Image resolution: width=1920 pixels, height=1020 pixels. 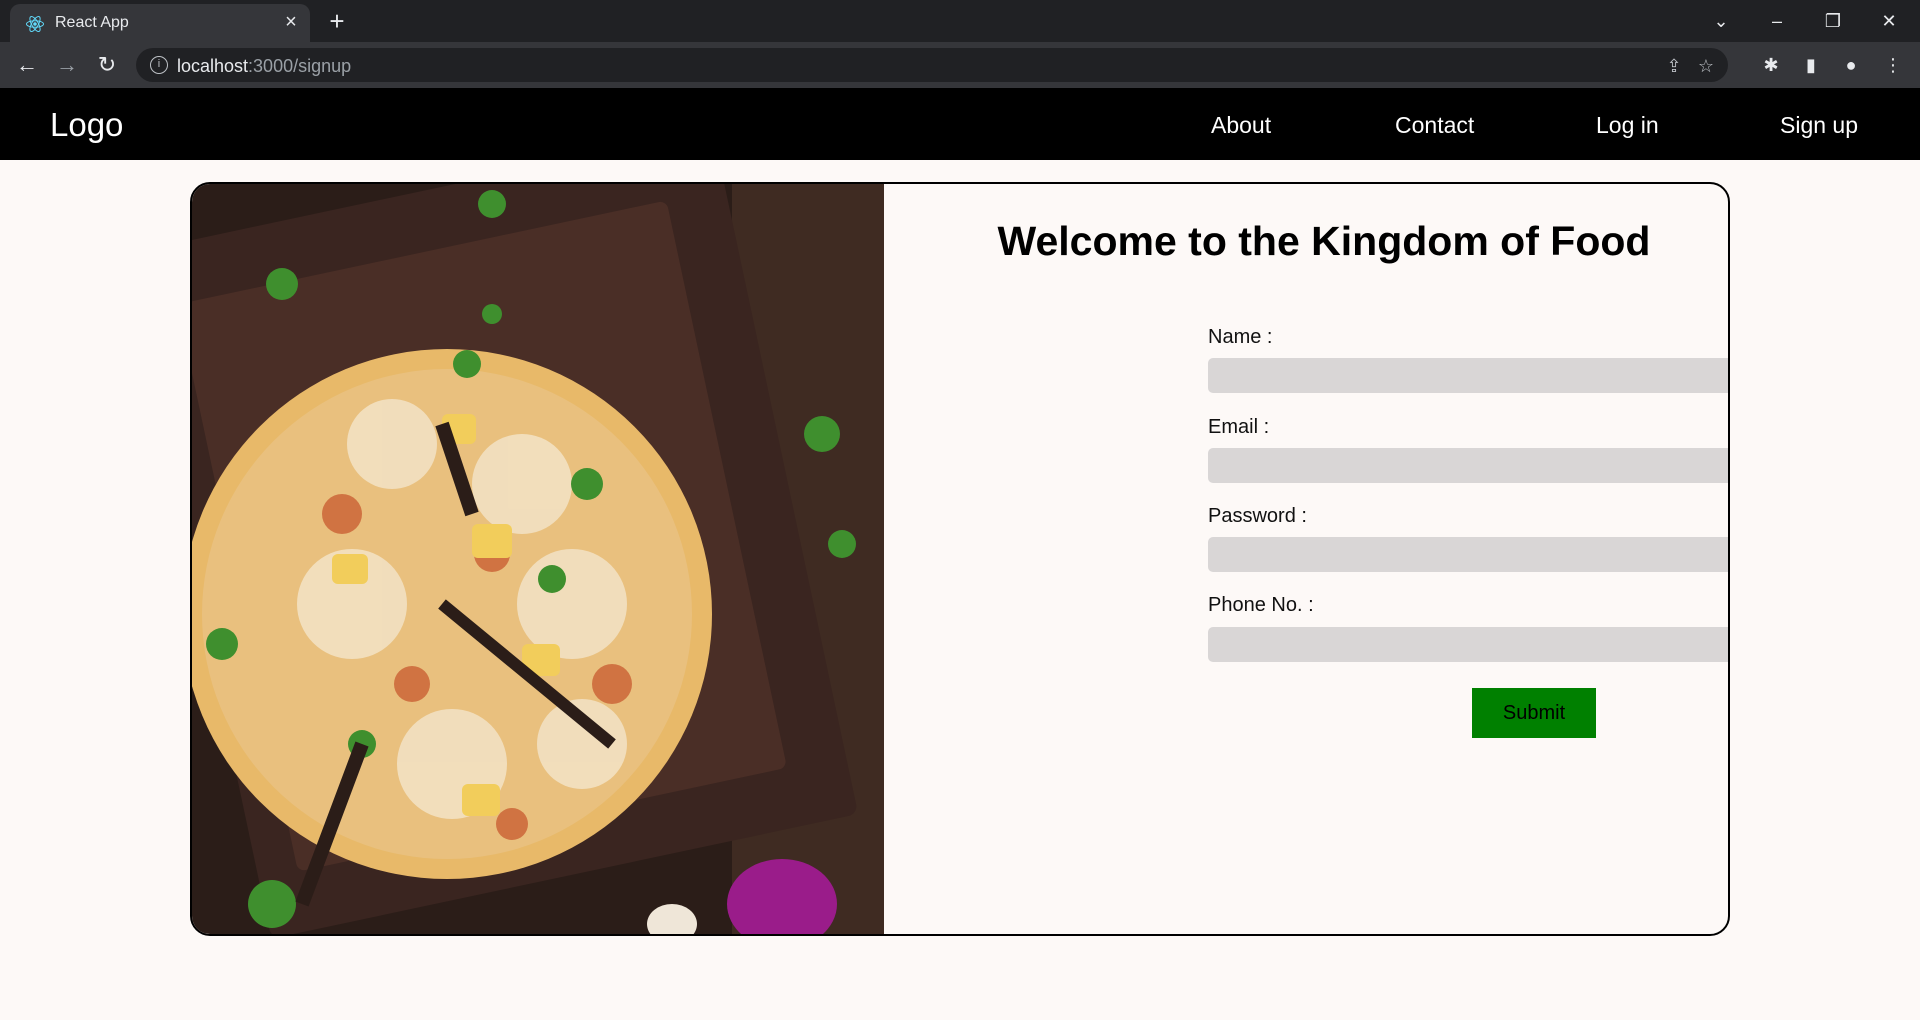 I want to click on browser-tab-strip: React App × + ⌄ – ❐ ✕, so click(x=960, y=21).